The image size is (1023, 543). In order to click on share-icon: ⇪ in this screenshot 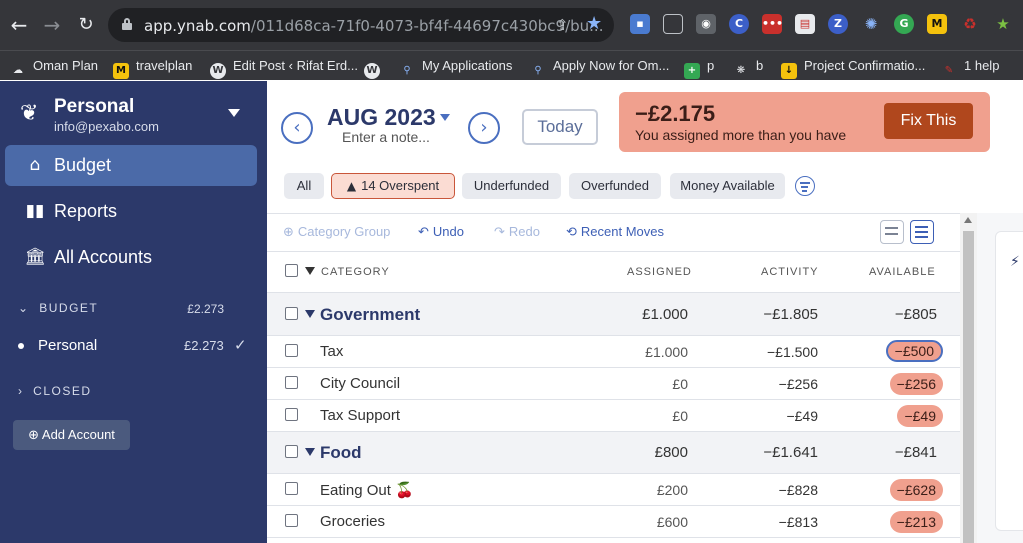, I will do `click(562, 25)`.